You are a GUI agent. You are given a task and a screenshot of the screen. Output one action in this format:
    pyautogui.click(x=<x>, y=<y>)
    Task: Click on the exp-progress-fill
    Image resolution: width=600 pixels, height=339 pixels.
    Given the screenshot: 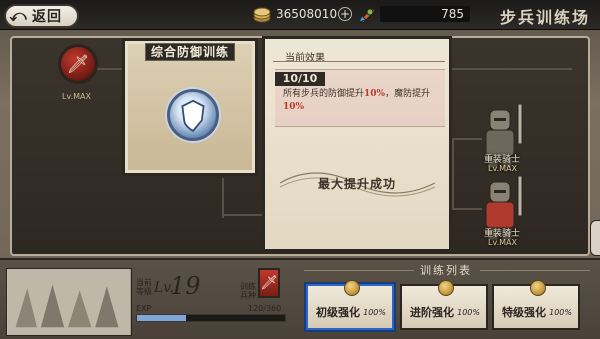 What is the action you would take?
    pyautogui.click(x=162, y=318)
    